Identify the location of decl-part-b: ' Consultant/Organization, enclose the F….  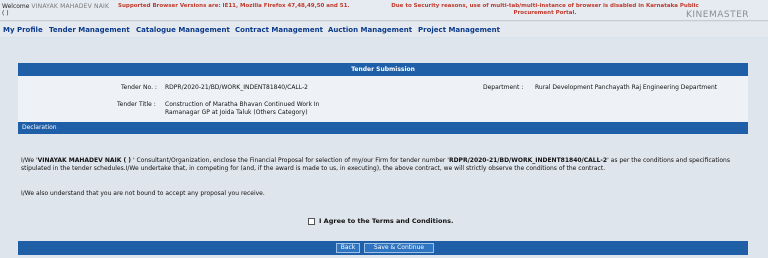
(290, 160).